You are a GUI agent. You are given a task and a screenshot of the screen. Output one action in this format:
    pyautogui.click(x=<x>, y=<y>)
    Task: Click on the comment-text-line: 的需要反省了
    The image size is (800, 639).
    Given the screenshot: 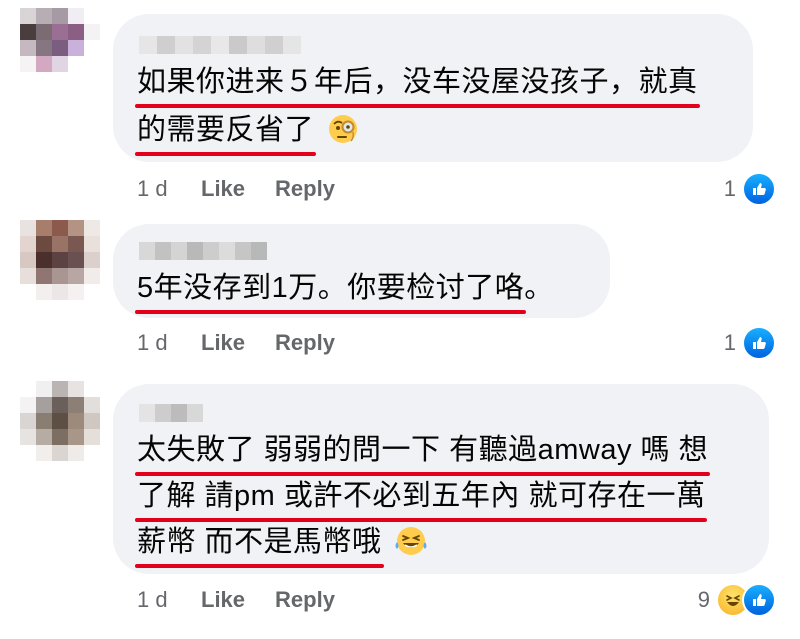 What is the action you would take?
    pyautogui.click(x=246, y=133)
    